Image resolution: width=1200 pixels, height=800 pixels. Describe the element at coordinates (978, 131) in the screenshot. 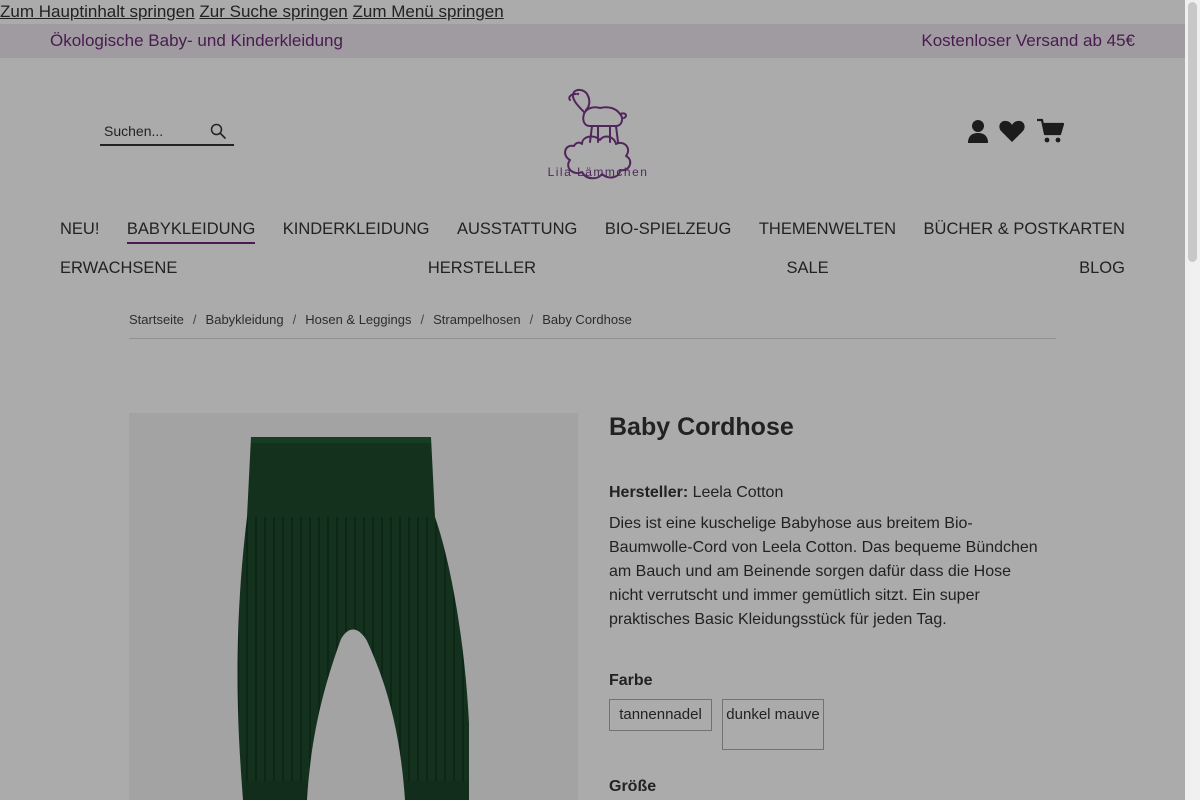

I see `user-icon` at that location.